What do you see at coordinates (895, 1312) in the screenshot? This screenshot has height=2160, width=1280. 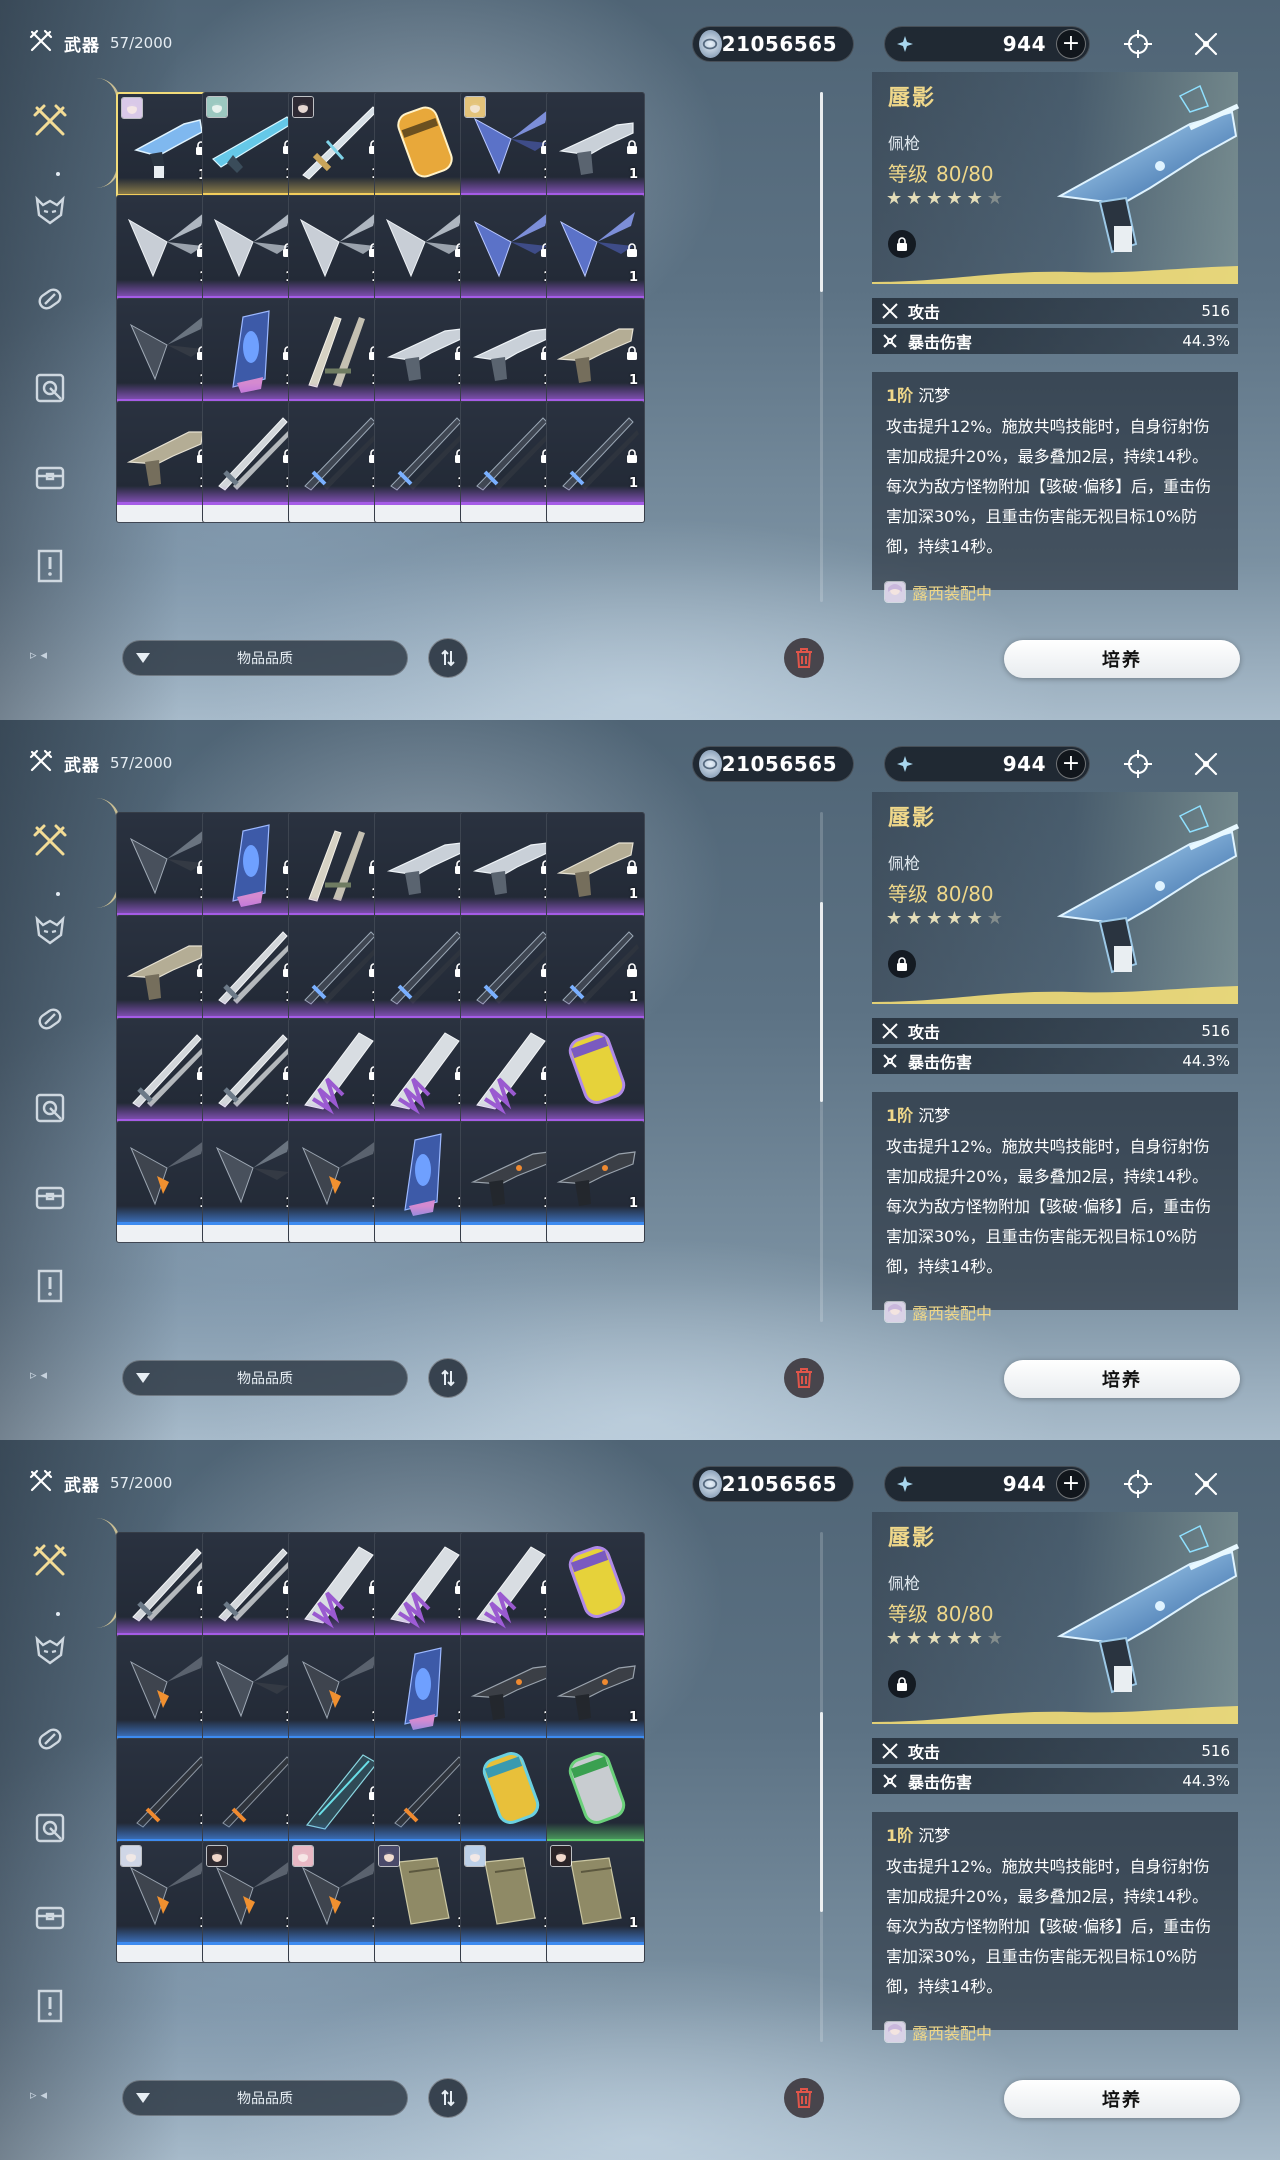 I see `character-avatar` at bounding box center [895, 1312].